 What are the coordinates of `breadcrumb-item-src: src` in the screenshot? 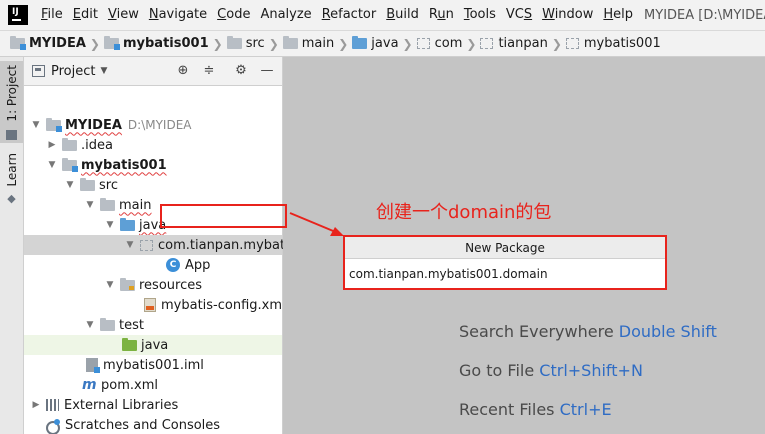 It's located at (245, 43).